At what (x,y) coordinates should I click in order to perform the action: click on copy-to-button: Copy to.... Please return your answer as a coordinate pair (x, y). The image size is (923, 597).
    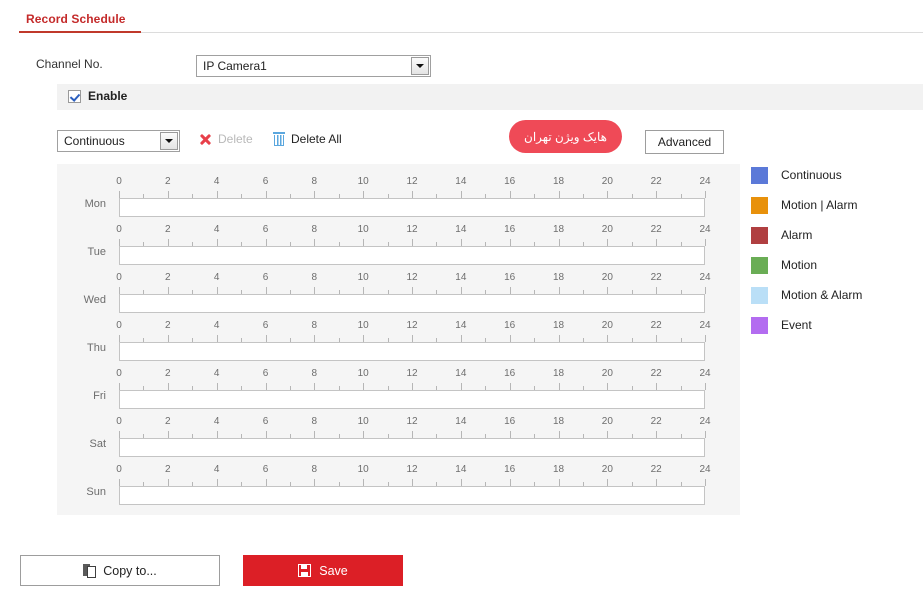
    Looking at the image, I should click on (120, 570).